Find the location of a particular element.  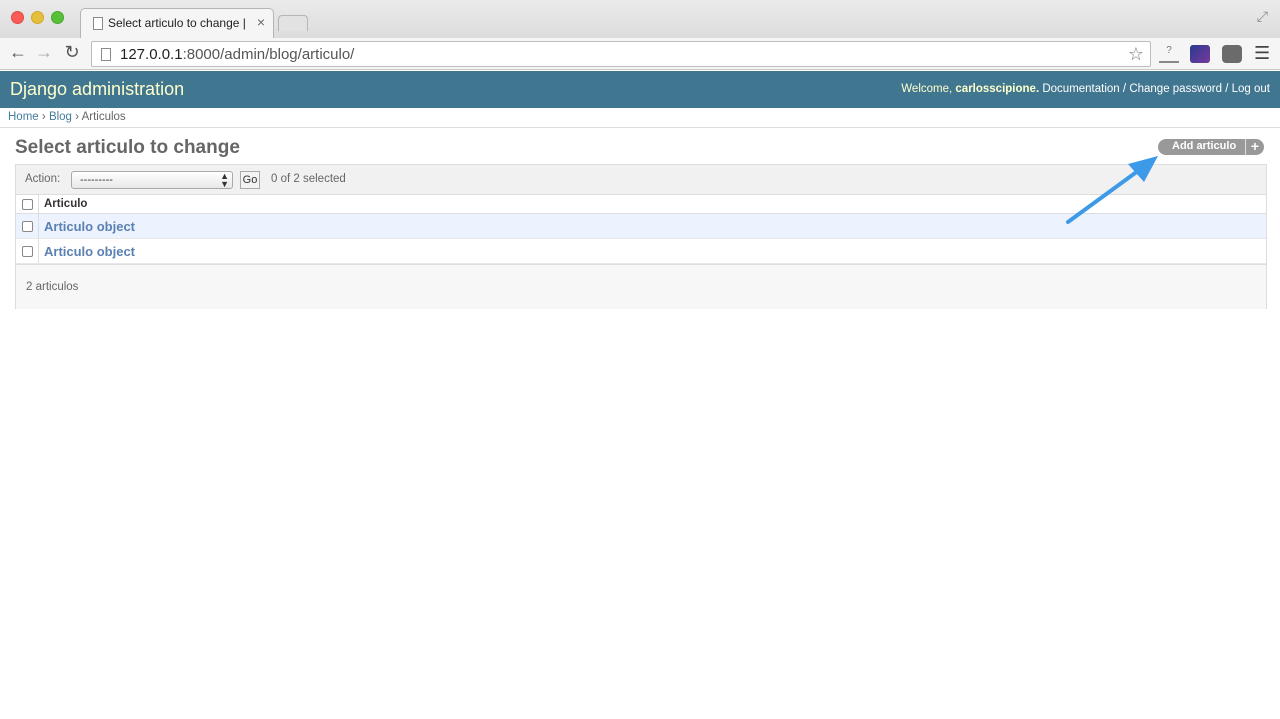

minimize-window-button is located at coordinates (37, 17).